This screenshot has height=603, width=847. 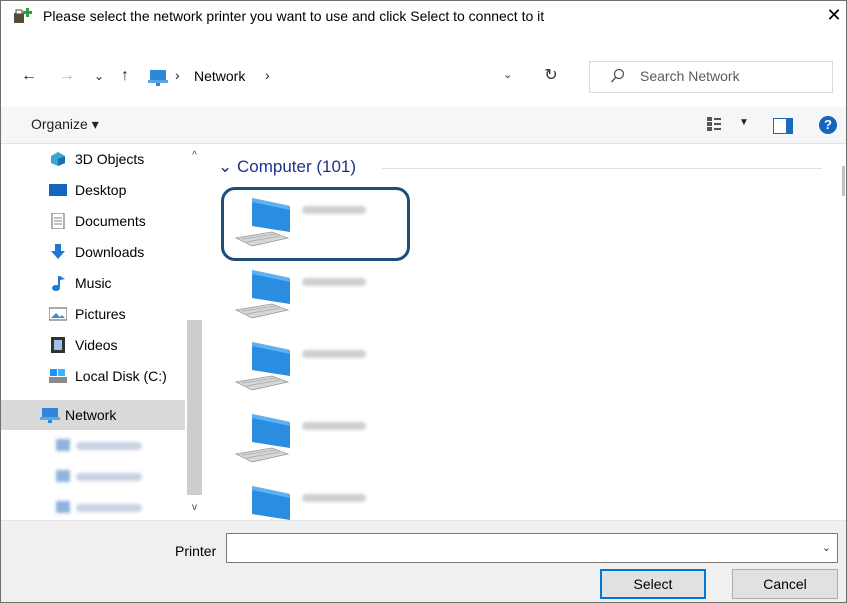 I want to click on address-bar: › Network › ⌄, so click(x=334, y=77).